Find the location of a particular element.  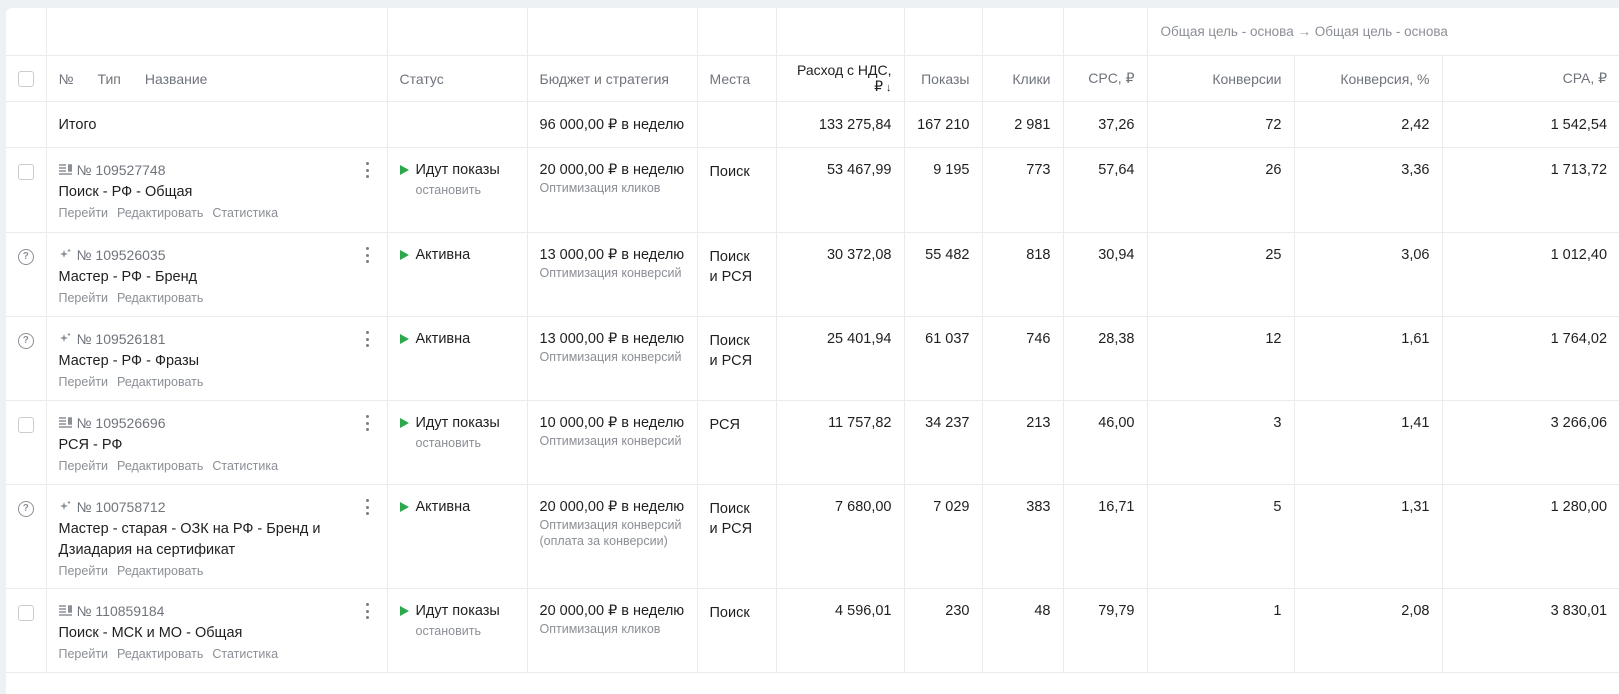

column-cpa: CPA, ₽ is located at coordinates (1530, 78).